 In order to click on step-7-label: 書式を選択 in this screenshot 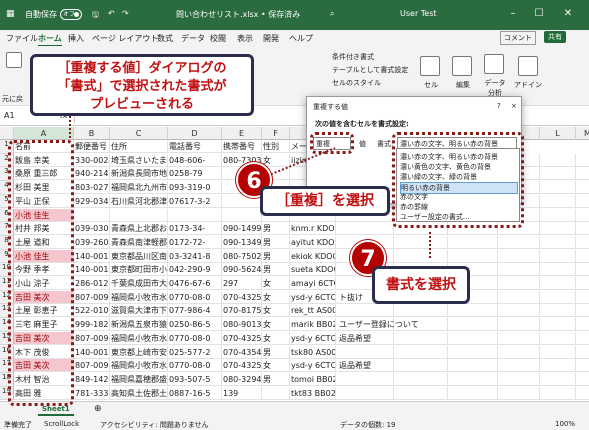, I will do `click(421, 285)`.